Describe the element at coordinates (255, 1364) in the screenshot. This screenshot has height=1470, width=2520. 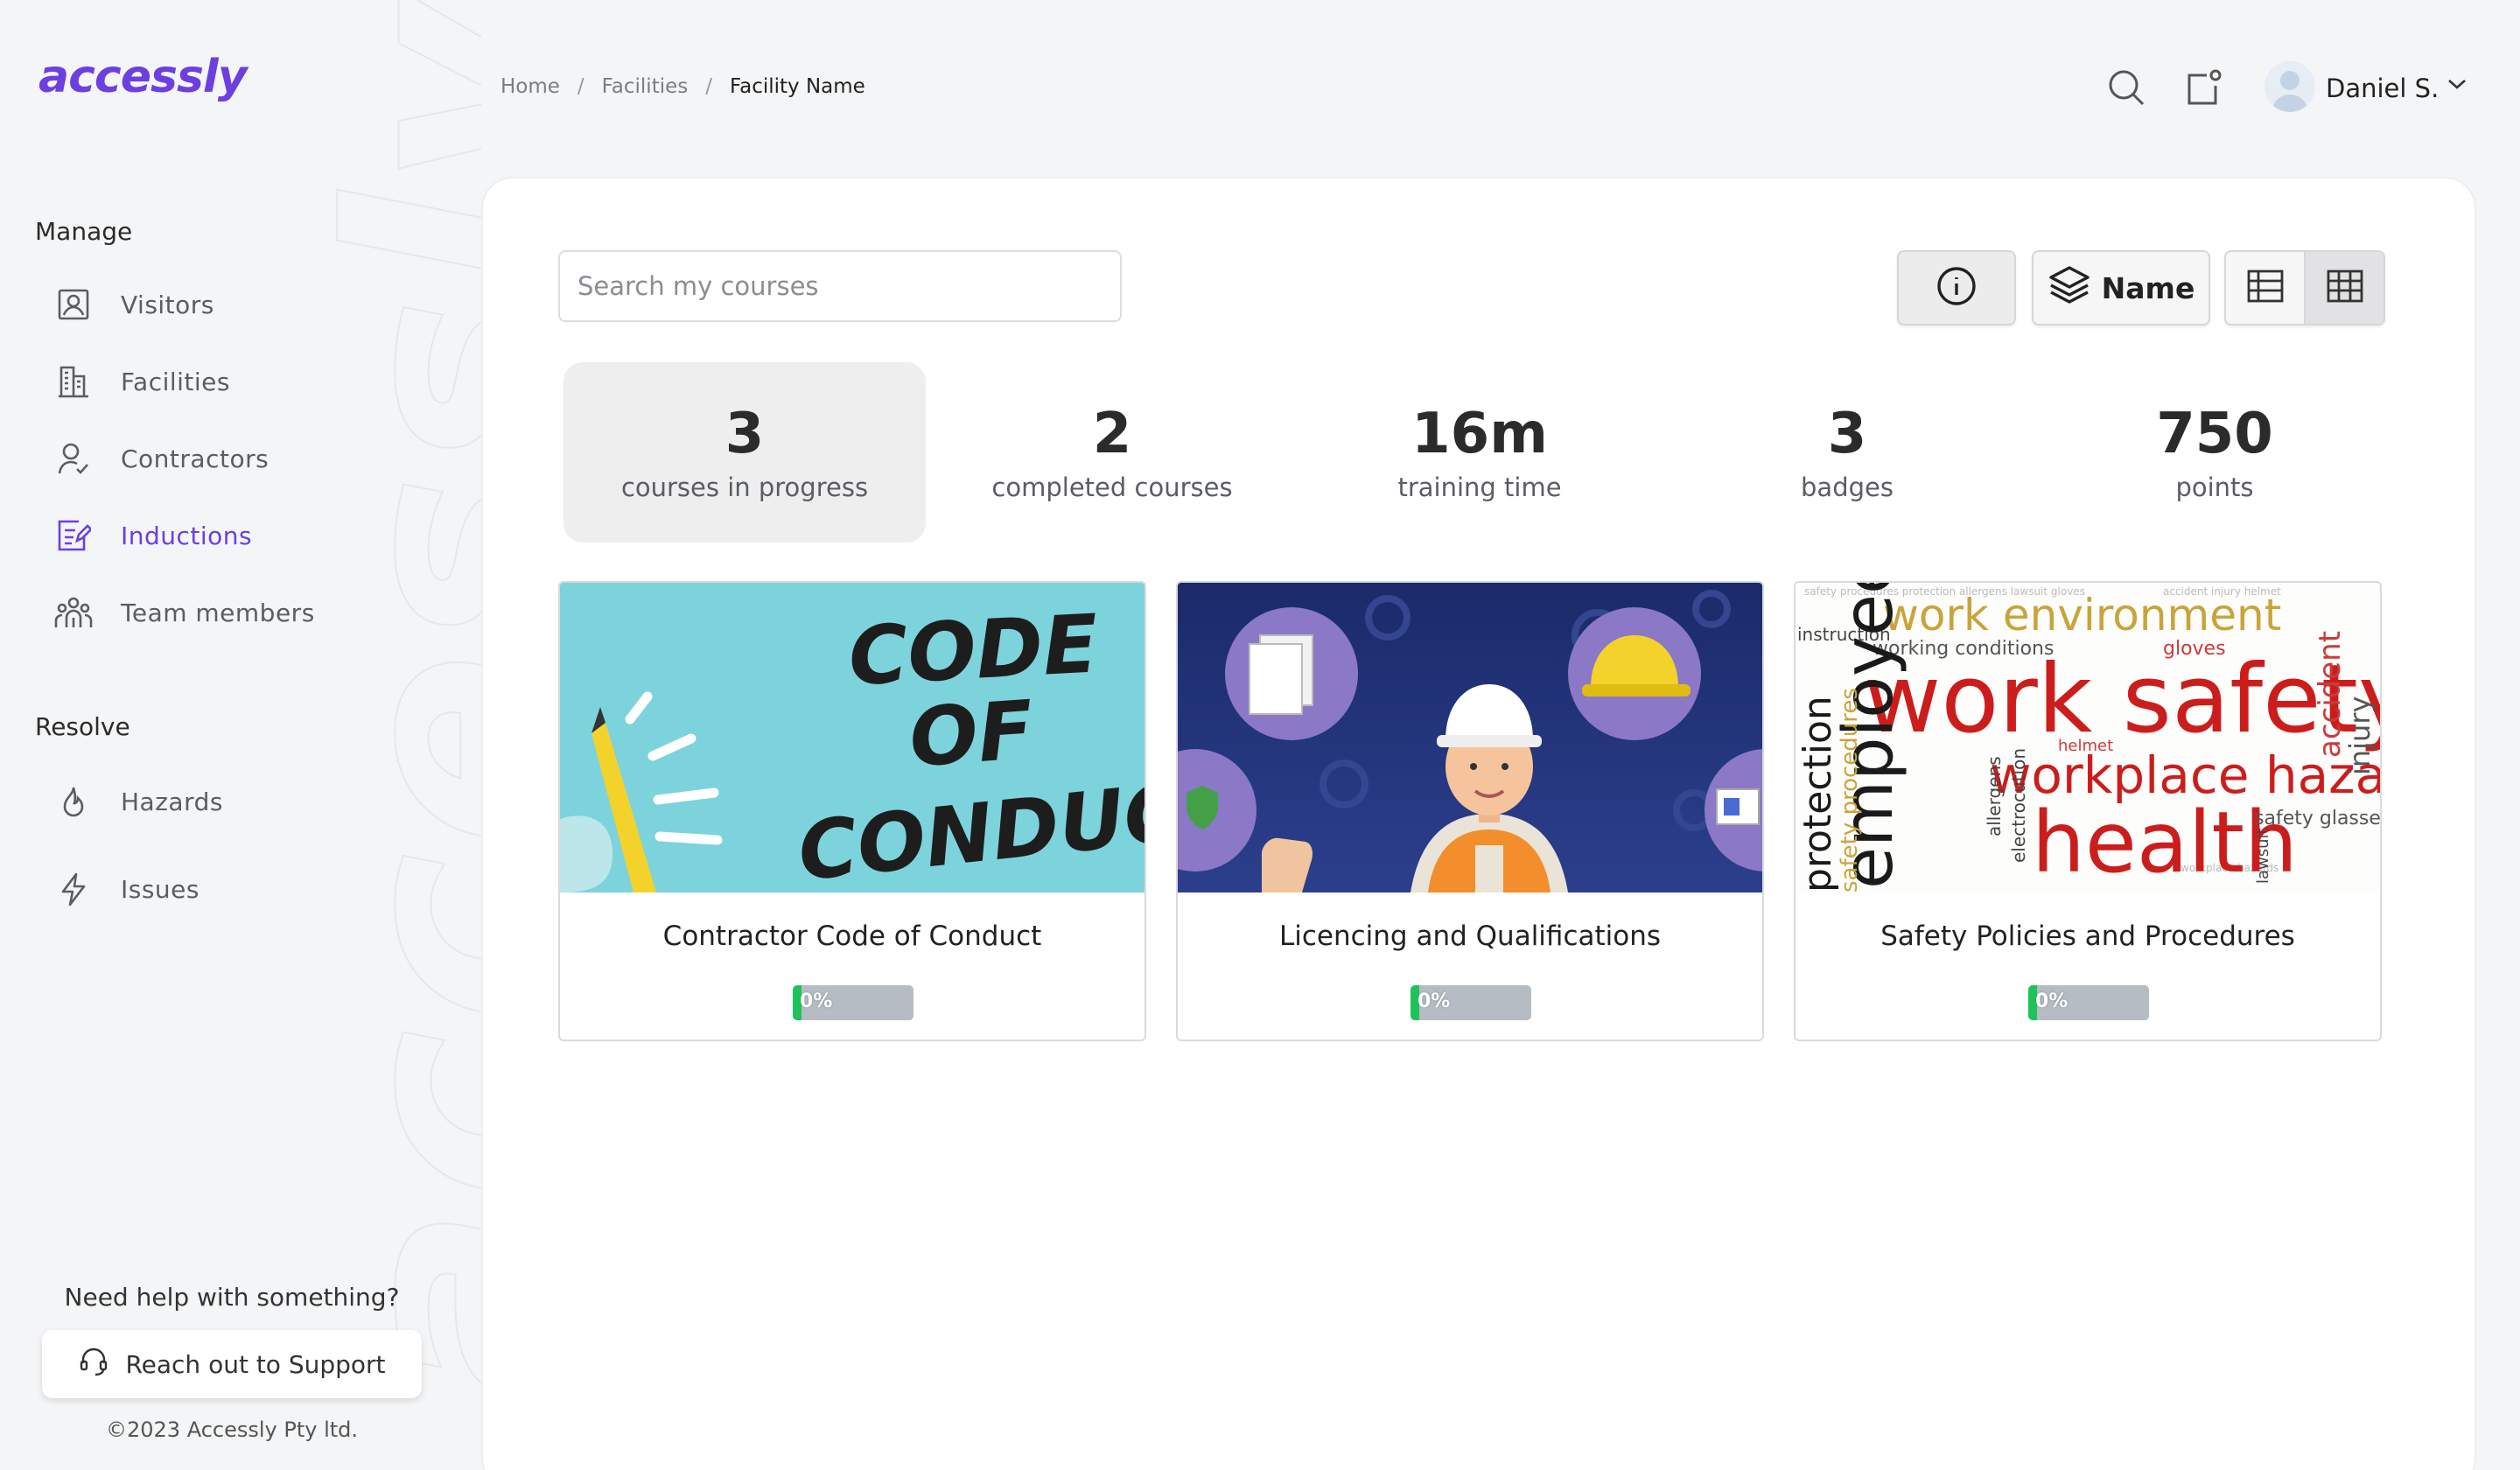
I see `reach-support-label: Reach out to Support` at that location.